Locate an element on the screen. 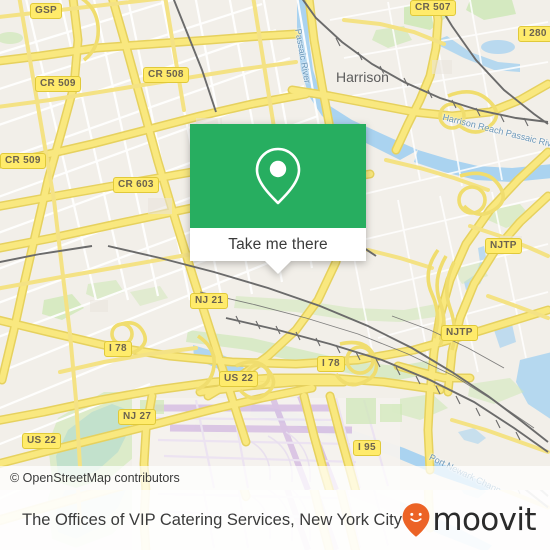 The width and height of the screenshot is (550, 550). road-shield-i-280: I 280 is located at coordinates (534, 34).